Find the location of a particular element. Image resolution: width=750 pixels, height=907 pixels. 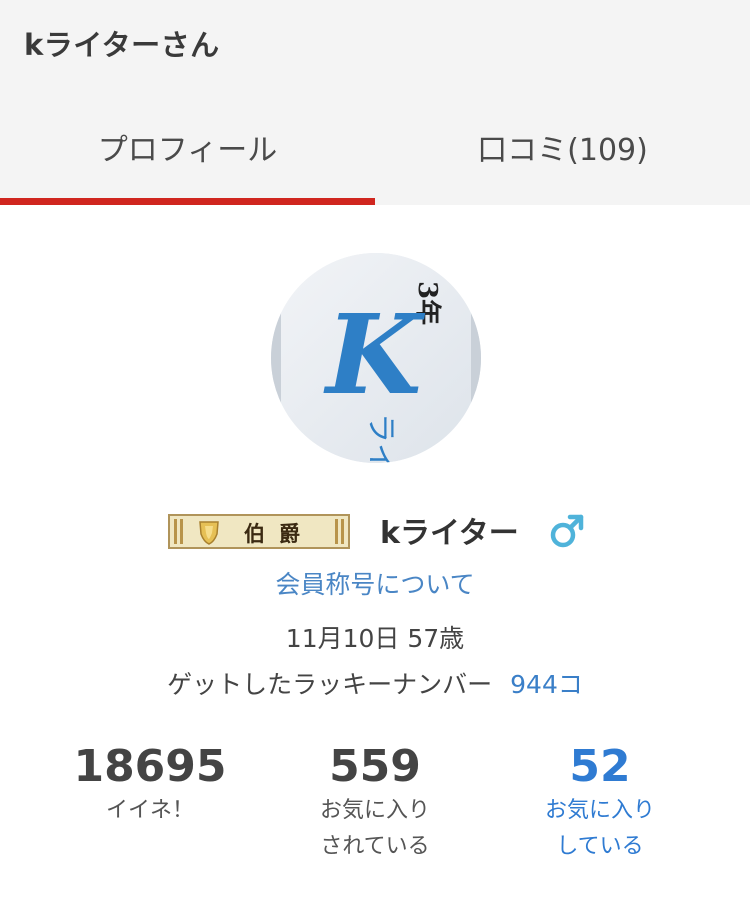

tab-profile: プロフィール is located at coordinates (187, 146).